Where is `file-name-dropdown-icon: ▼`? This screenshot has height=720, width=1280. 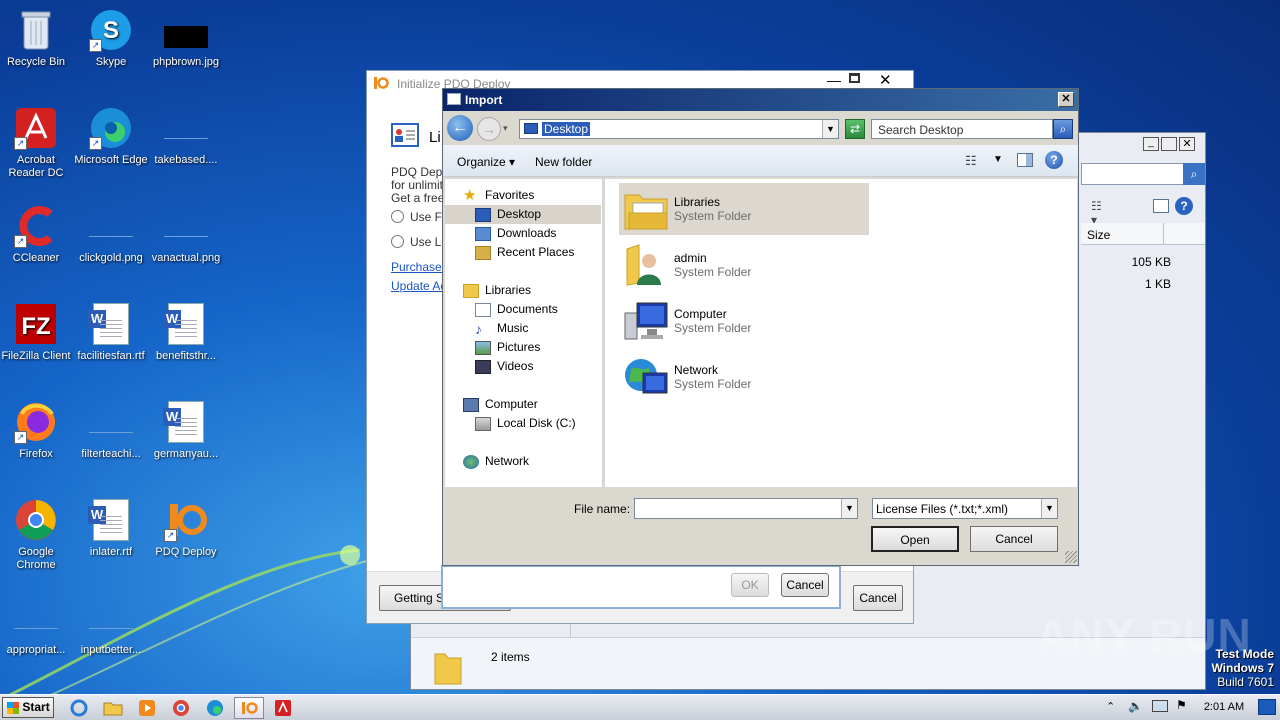
file-name-dropdown-icon: ▼ is located at coordinates (849, 508).